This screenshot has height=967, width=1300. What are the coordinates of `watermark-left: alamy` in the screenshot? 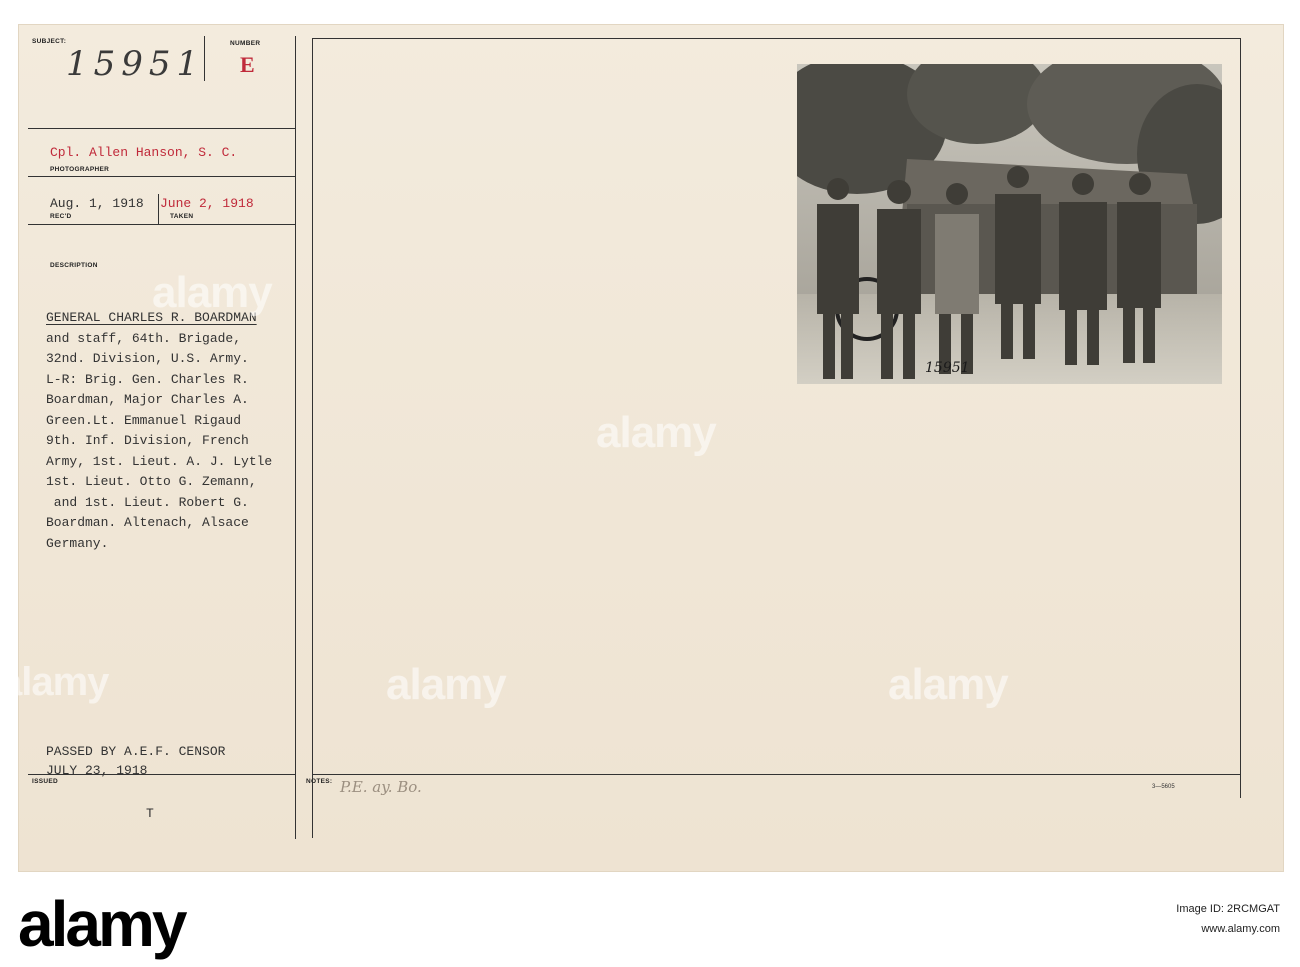 It's located at (54, 682).